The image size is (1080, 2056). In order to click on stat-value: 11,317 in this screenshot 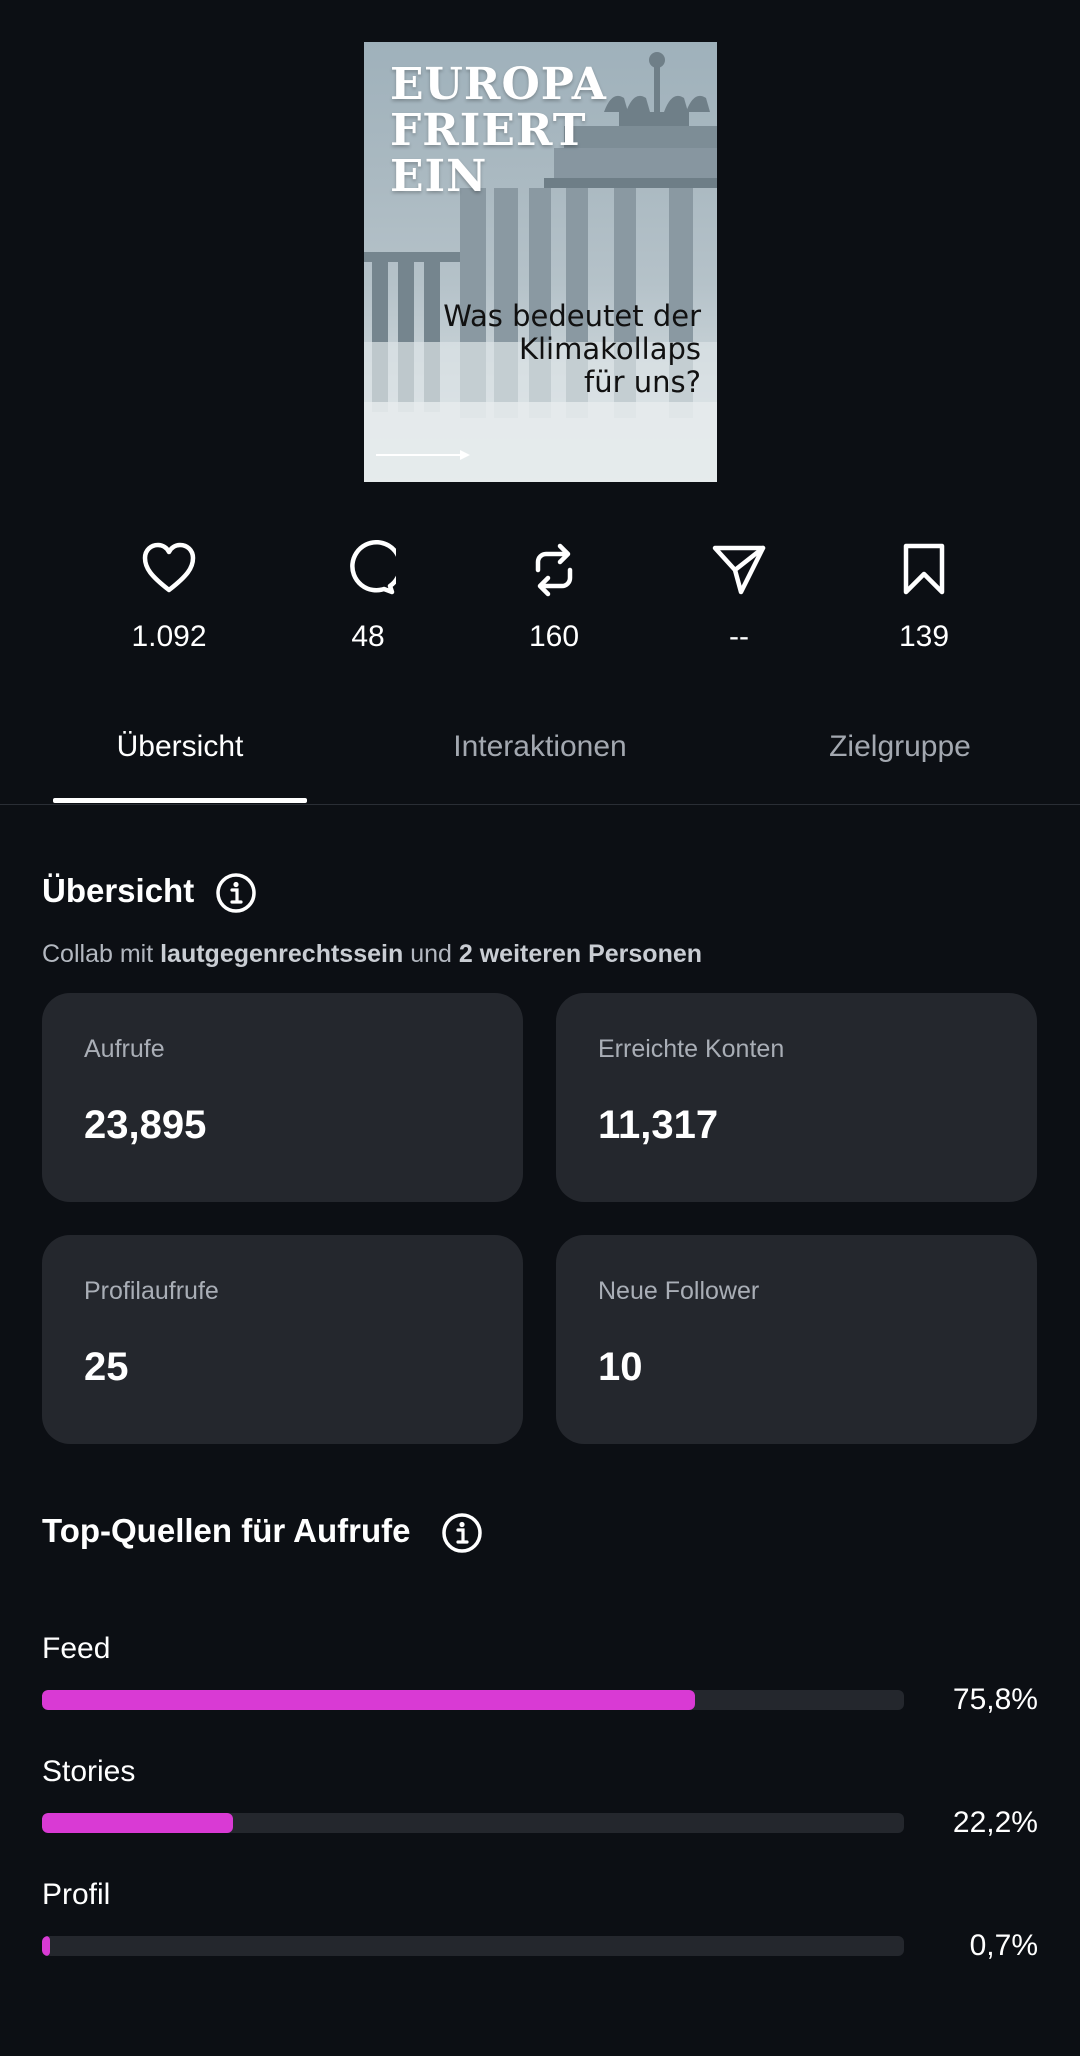, I will do `click(658, 1125)`.